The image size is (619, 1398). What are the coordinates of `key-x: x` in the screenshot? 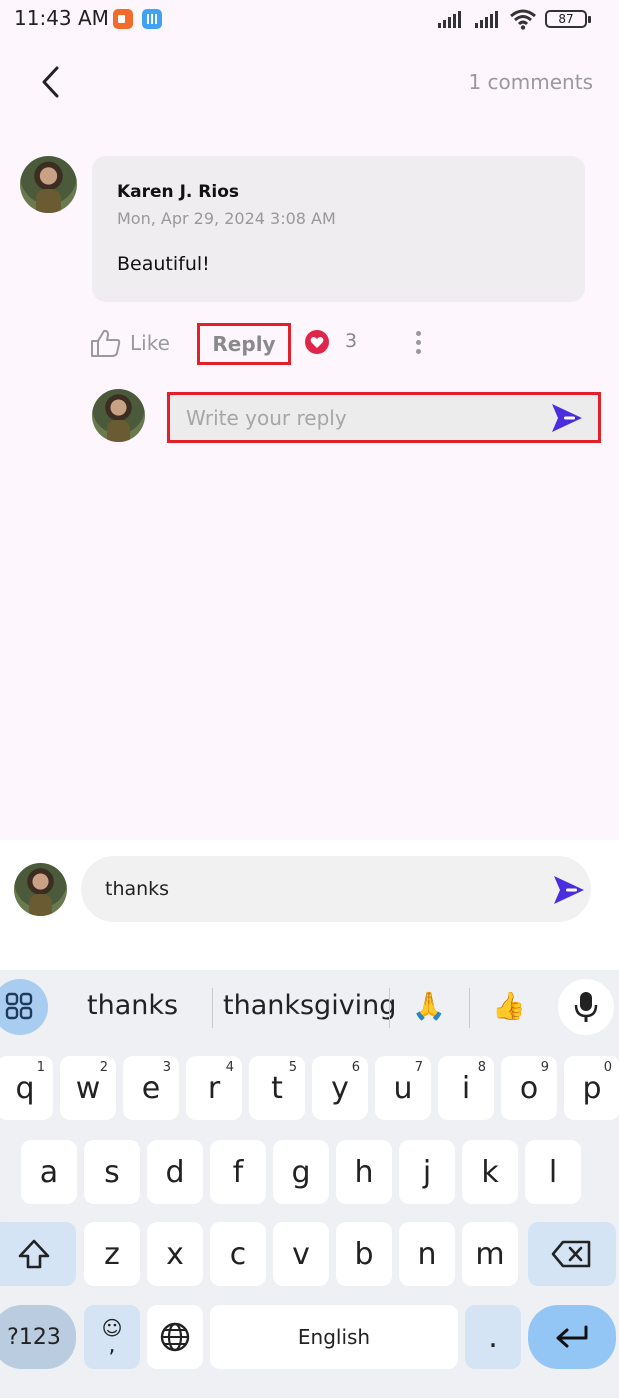 It's located at (175, 1254).